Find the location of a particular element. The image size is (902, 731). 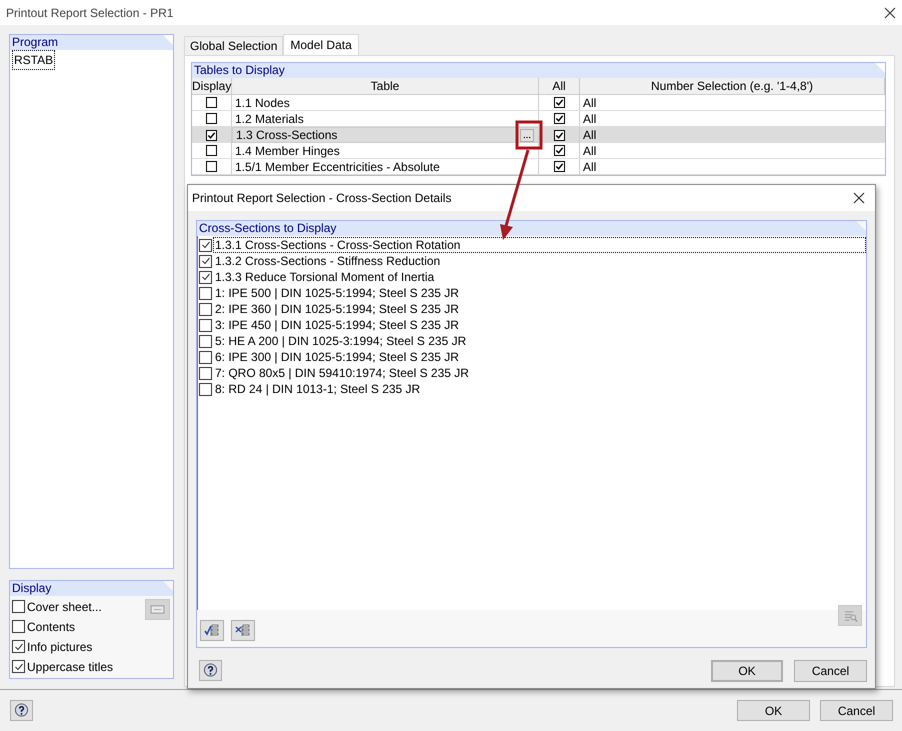

table-cell: 1.5/1 Member Eccentricities - Absolute is located at coordinates (337, 167).